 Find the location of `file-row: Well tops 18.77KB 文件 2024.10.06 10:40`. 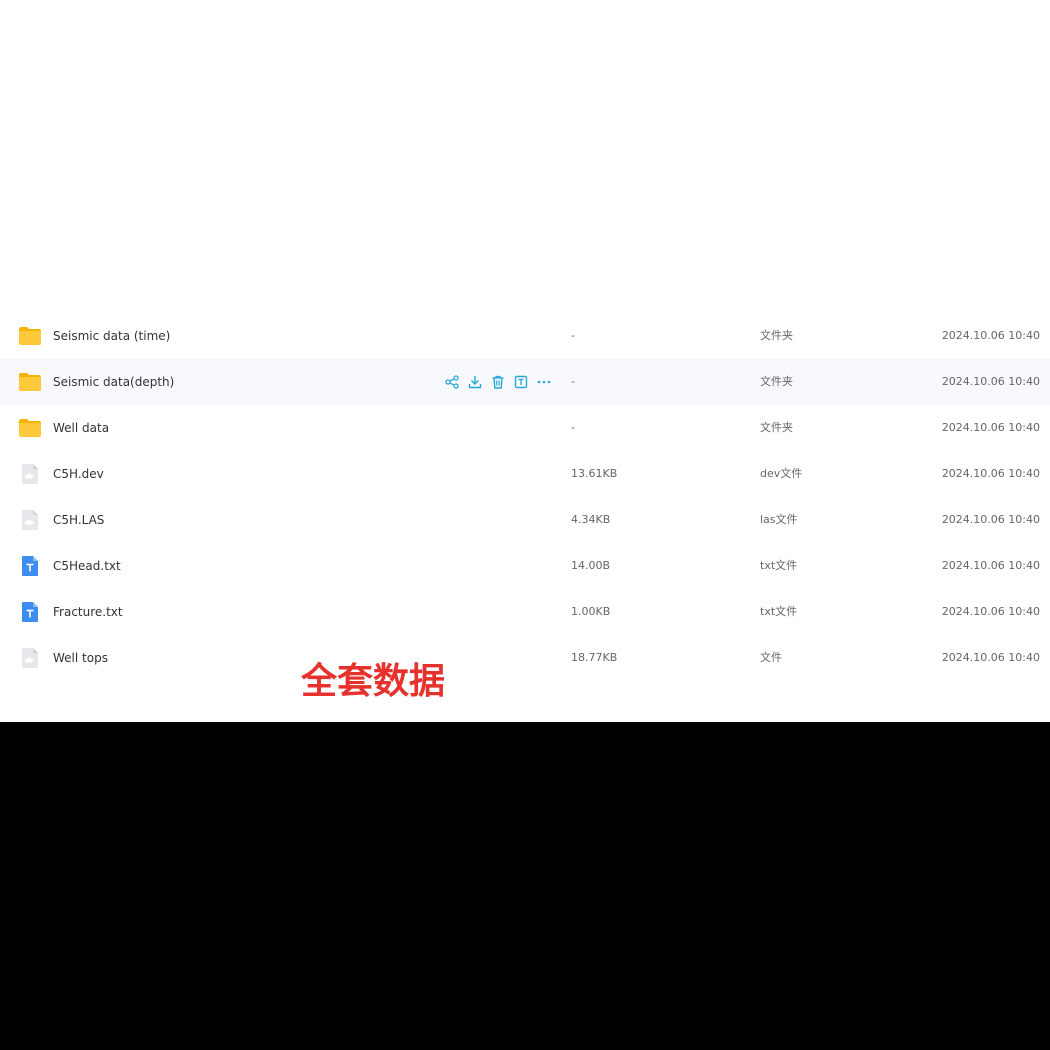

file-row: Well tops 18.77KB 文件 2024.10.06 10:40 is located at coordinates (525, 658).